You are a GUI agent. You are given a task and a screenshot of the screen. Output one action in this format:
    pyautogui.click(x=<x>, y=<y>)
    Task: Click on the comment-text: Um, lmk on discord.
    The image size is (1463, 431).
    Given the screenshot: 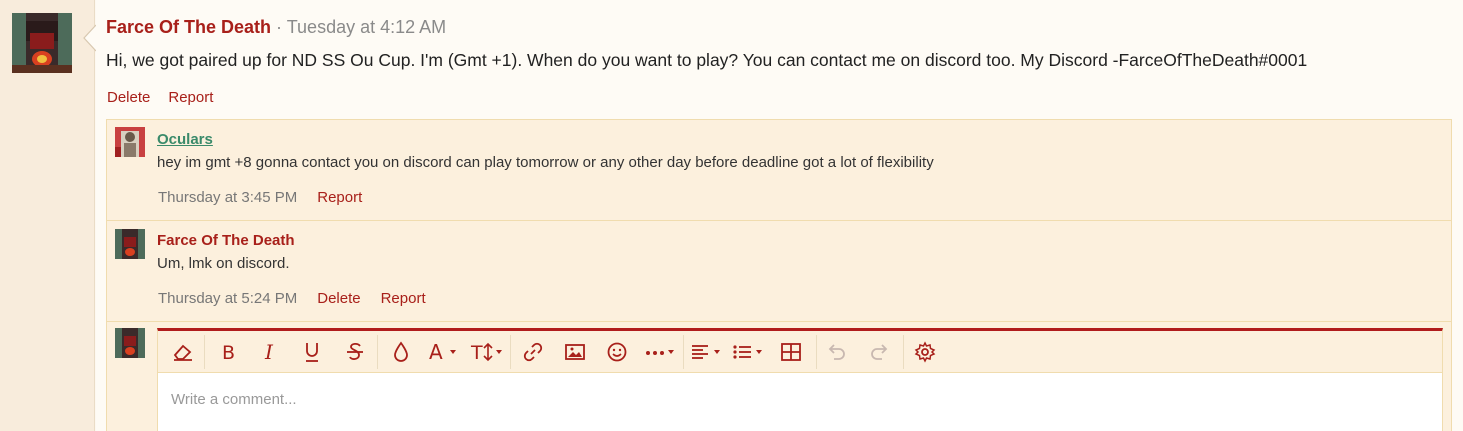 What is the action you would take?
    pyautogui.click(x=223, y=263)
    